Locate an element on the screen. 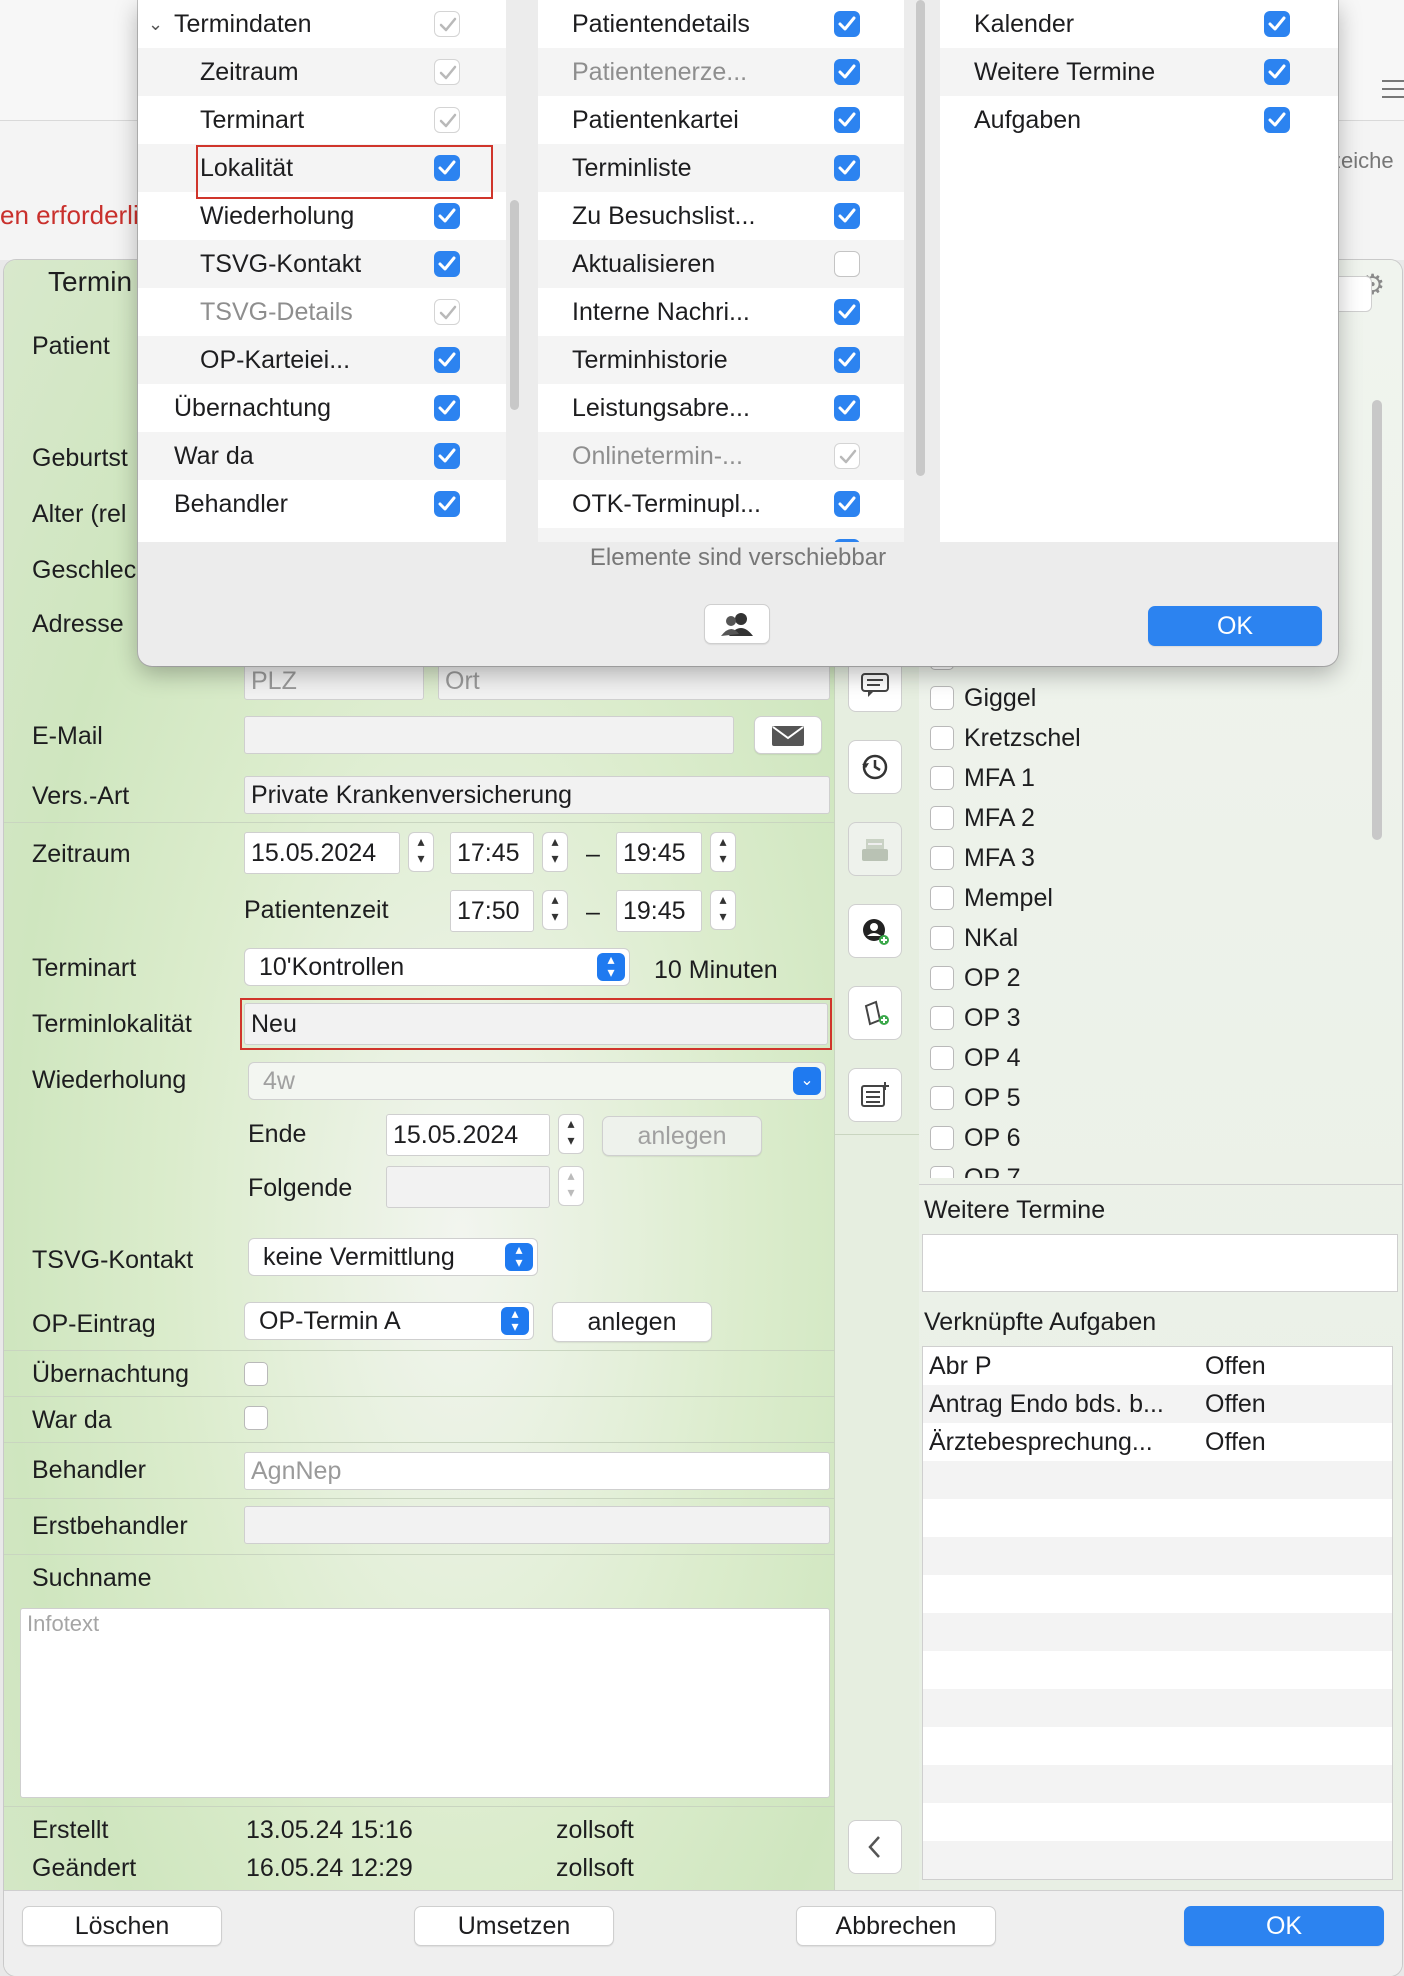  table-row: Antrag Endo bds. b... Offen is located at coordinates (1157, 1404).